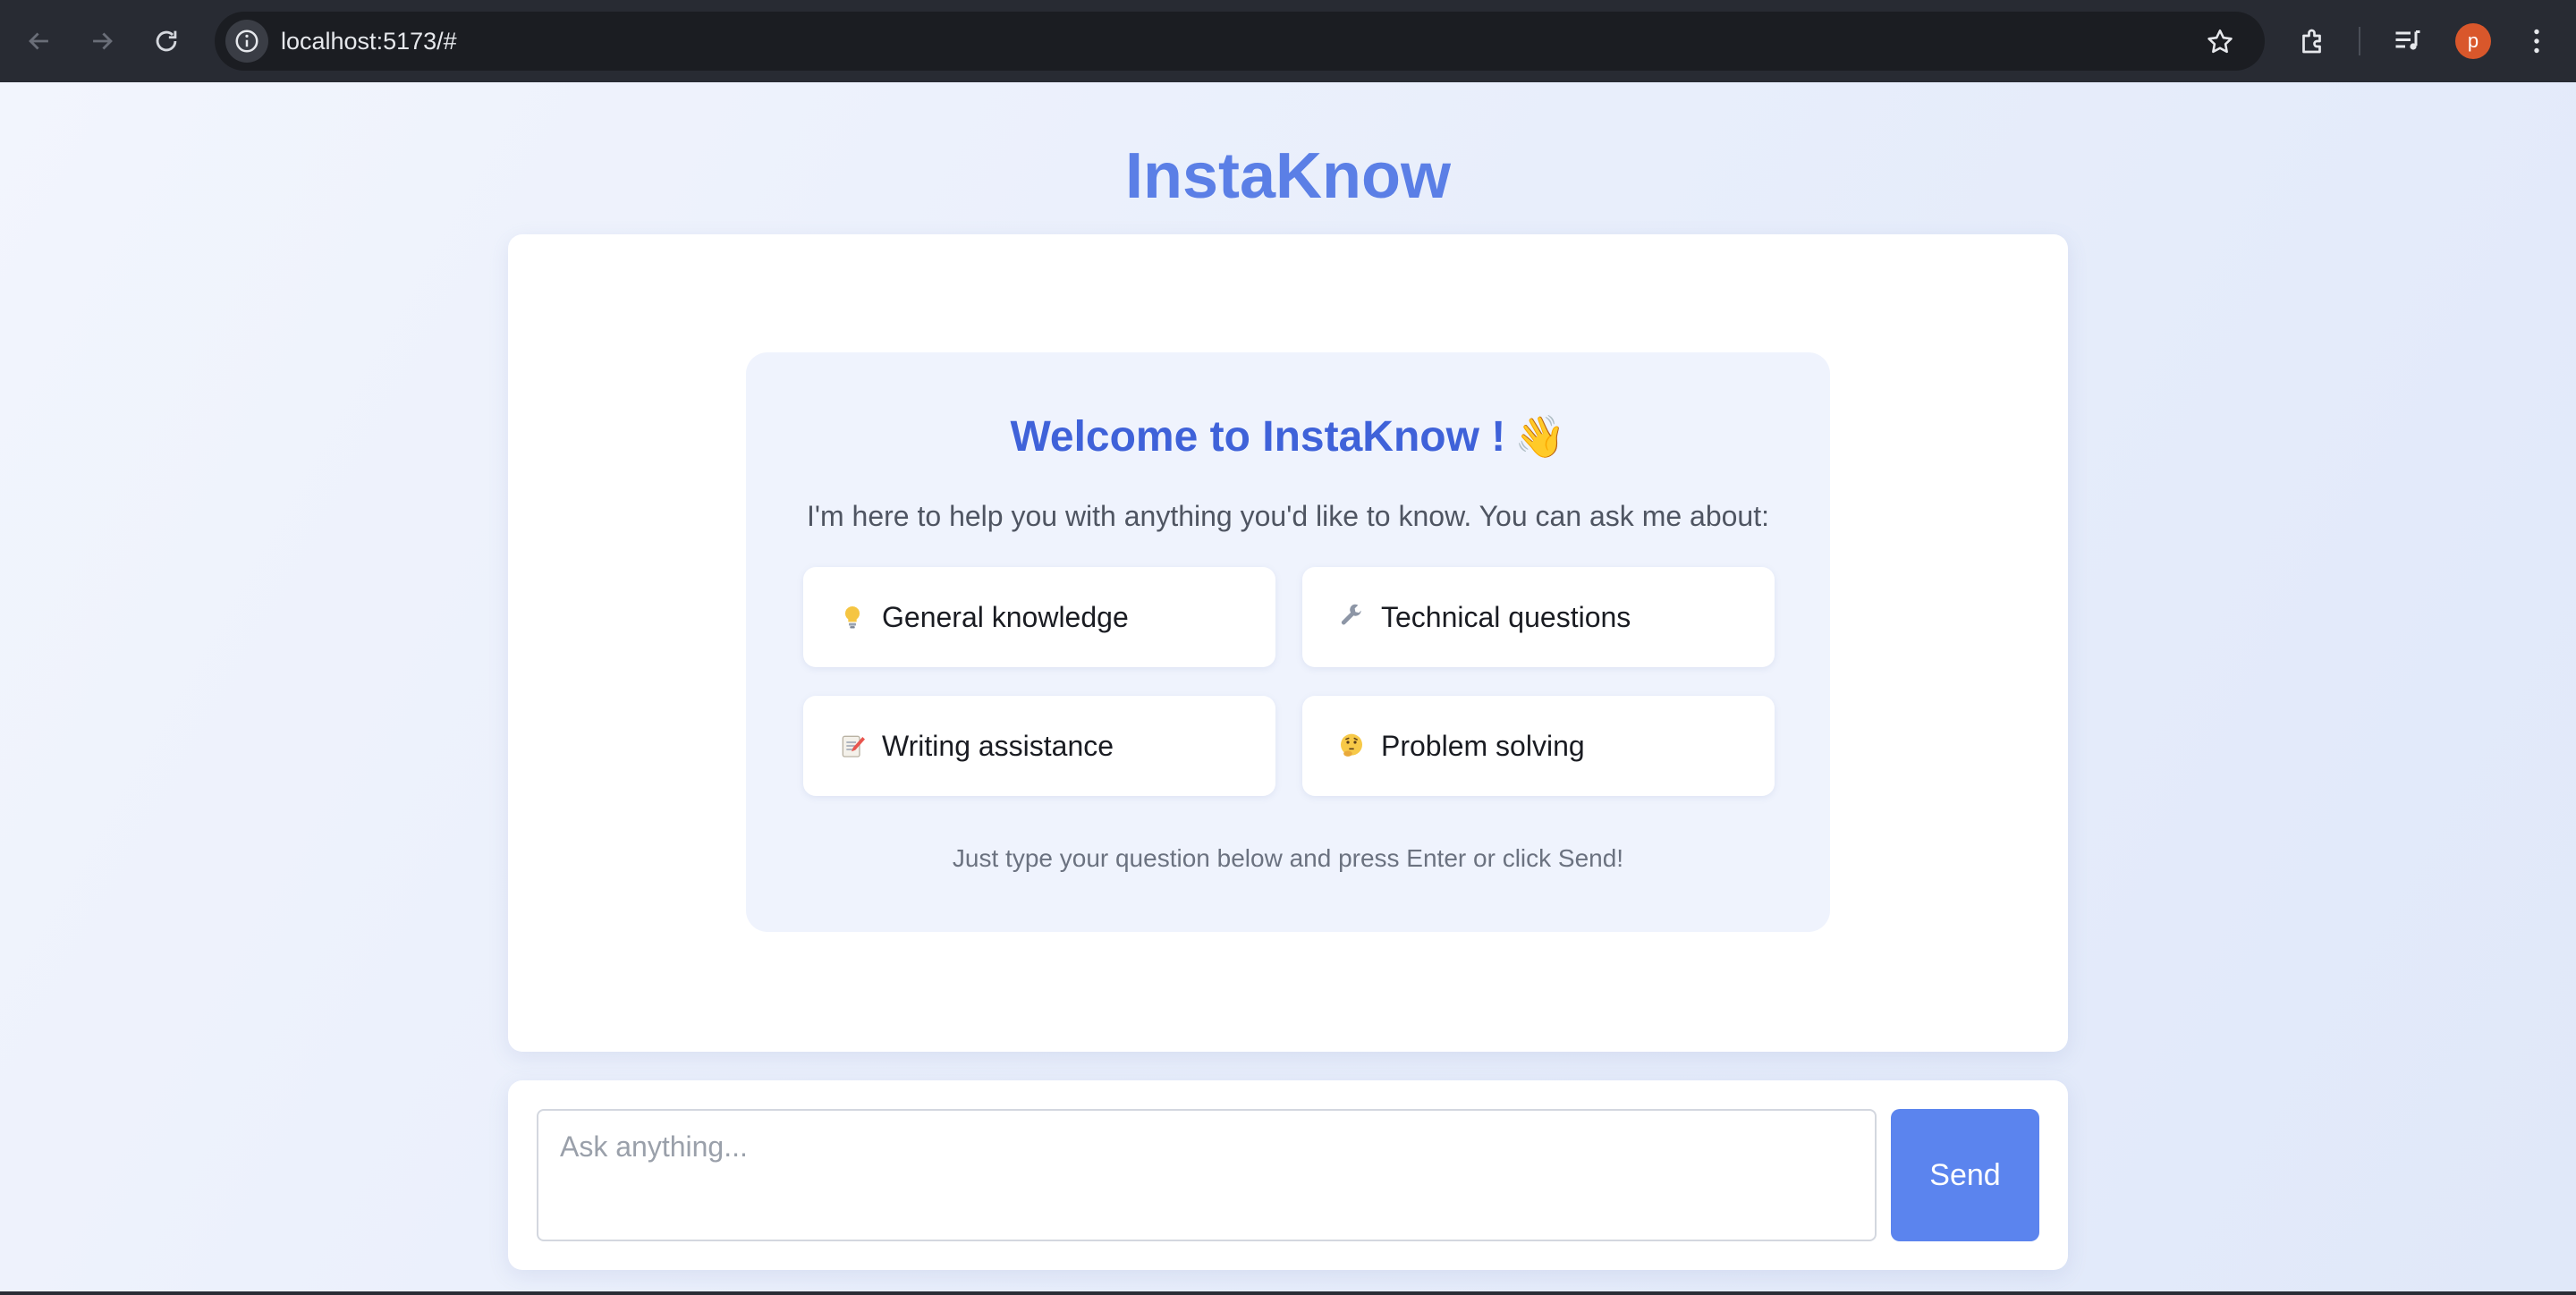 The width and height of the screenshot is (2576, 1295). I want to click on kebab-menu-icon, so click(2536, 41).